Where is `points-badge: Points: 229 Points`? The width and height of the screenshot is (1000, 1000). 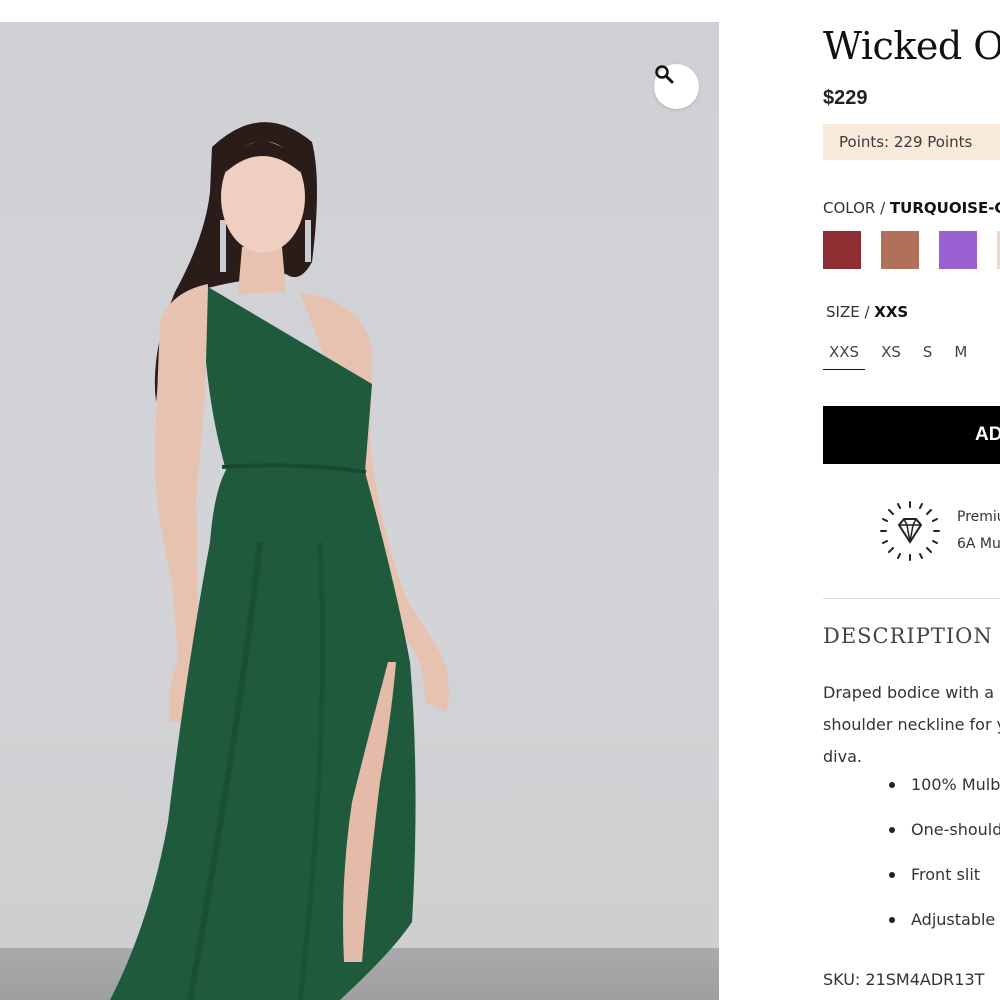 points-badge: Points: 229 Points is located at coordinates (911, 142).